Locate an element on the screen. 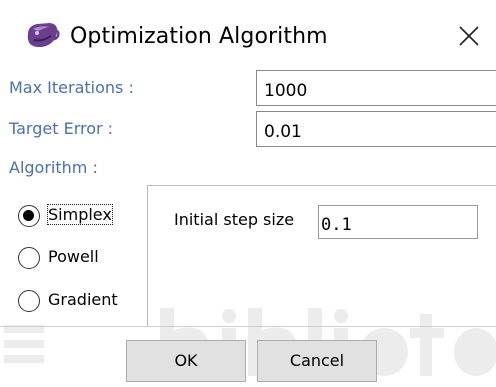 The width and height of the screenshot is (496, 387). radio-powell: Powell is located at coordinates (78, 258).